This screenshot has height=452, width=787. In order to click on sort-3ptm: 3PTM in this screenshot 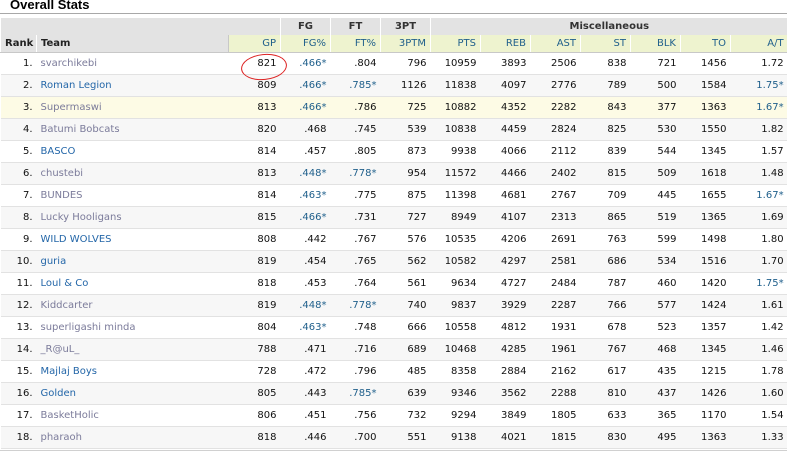, I will do `click(405, 44)`.